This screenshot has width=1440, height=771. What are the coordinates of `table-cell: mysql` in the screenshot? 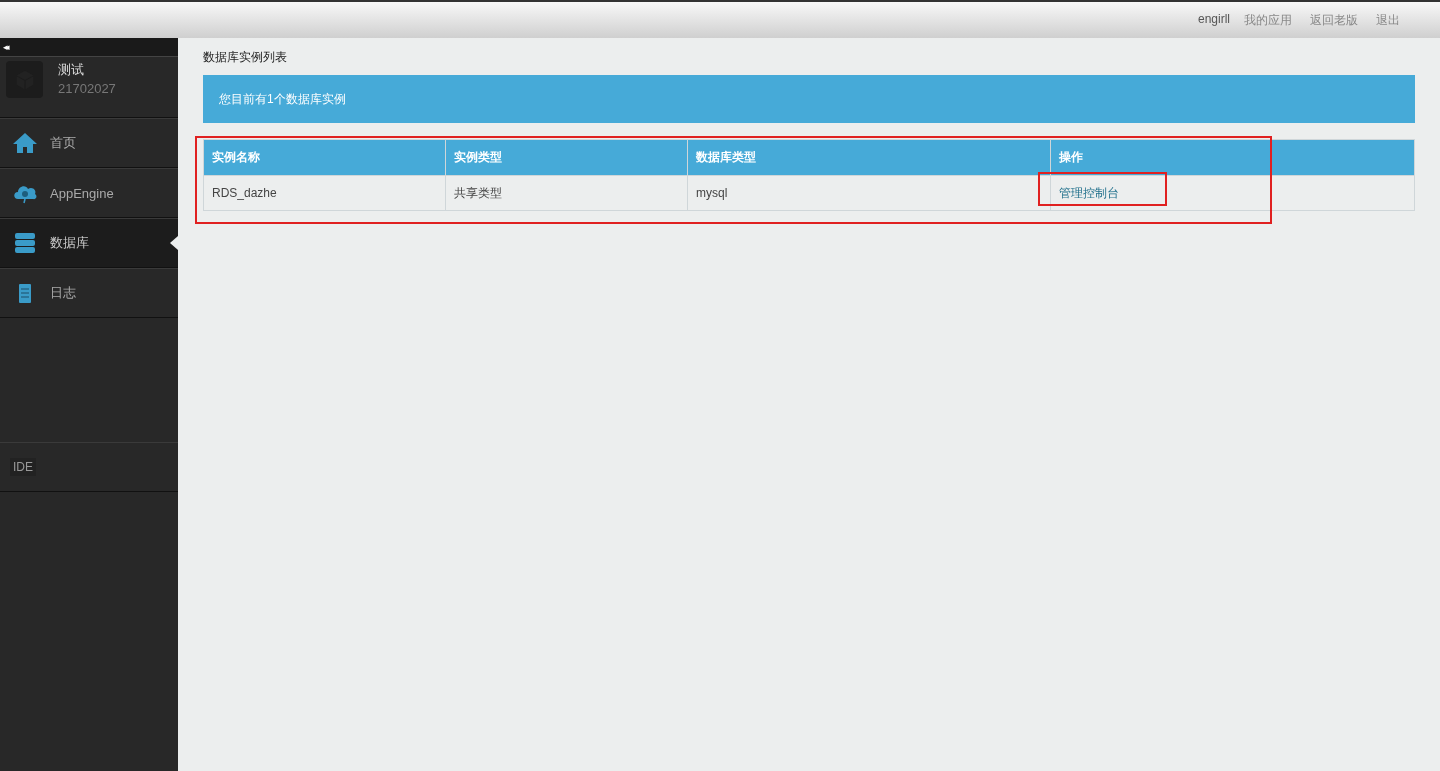 It's located at (869, 193).